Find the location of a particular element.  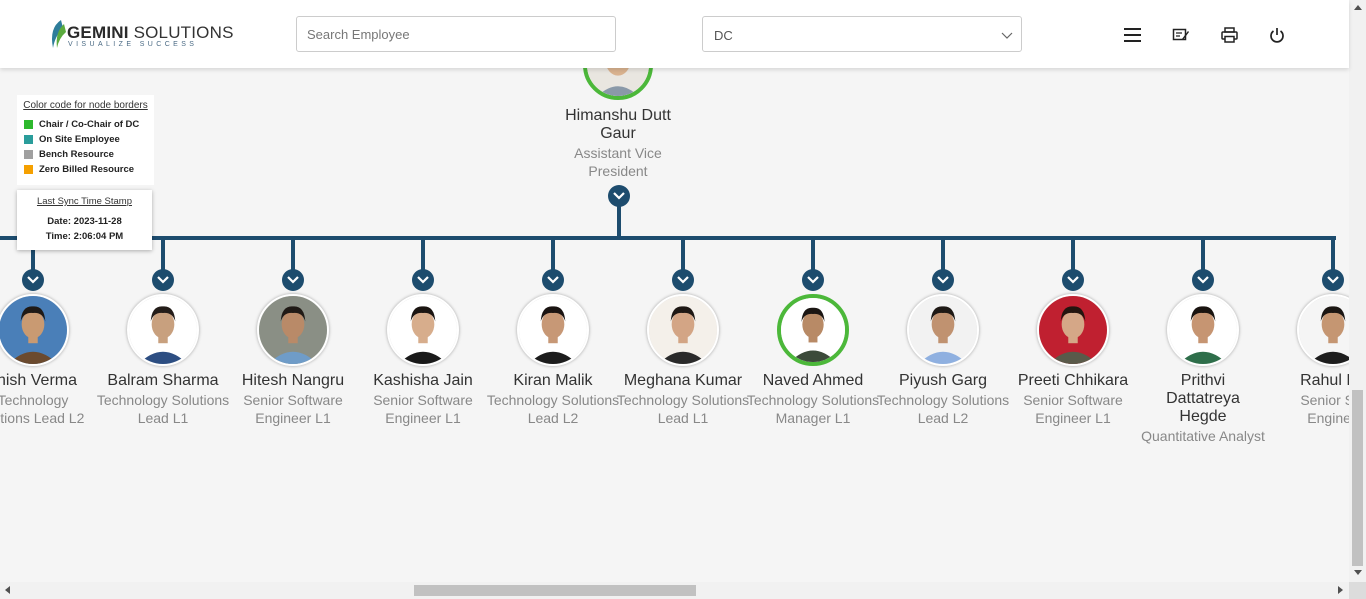

scroll-down-arrow-icon is located at coordinates (1358, 572).